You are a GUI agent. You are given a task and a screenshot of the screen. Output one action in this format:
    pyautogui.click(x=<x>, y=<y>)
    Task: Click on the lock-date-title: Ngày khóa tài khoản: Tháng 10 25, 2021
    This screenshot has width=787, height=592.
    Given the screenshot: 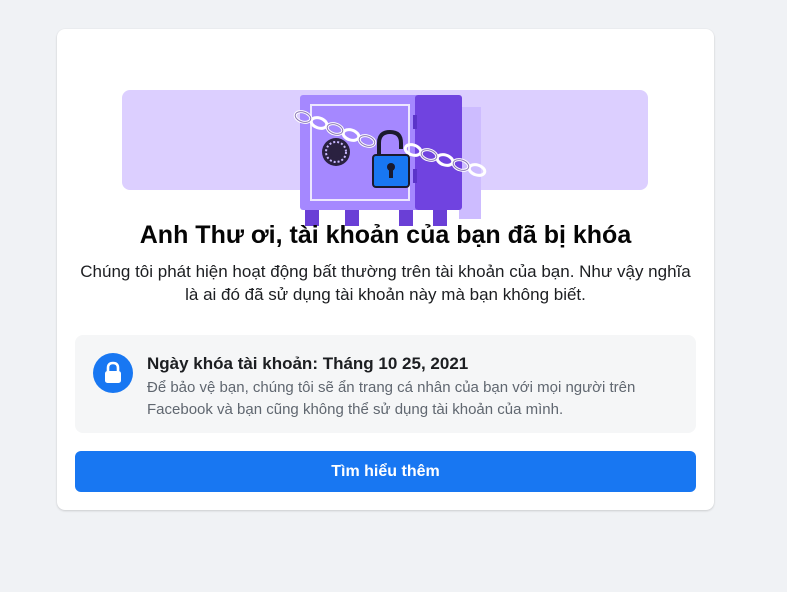 What is the action you would take?
    pyautogui.click(x=308, y=363)
    